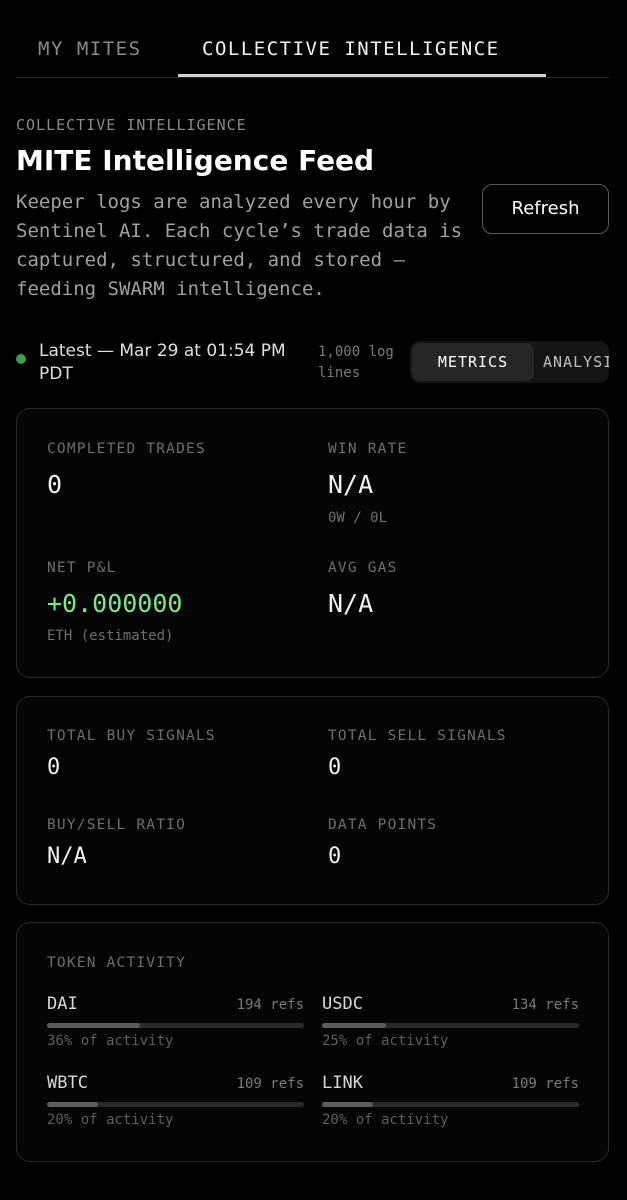 The image size is (627, 1200). I want to click on view-toggle: METRICS ANALYSIS, so click(509, 362).